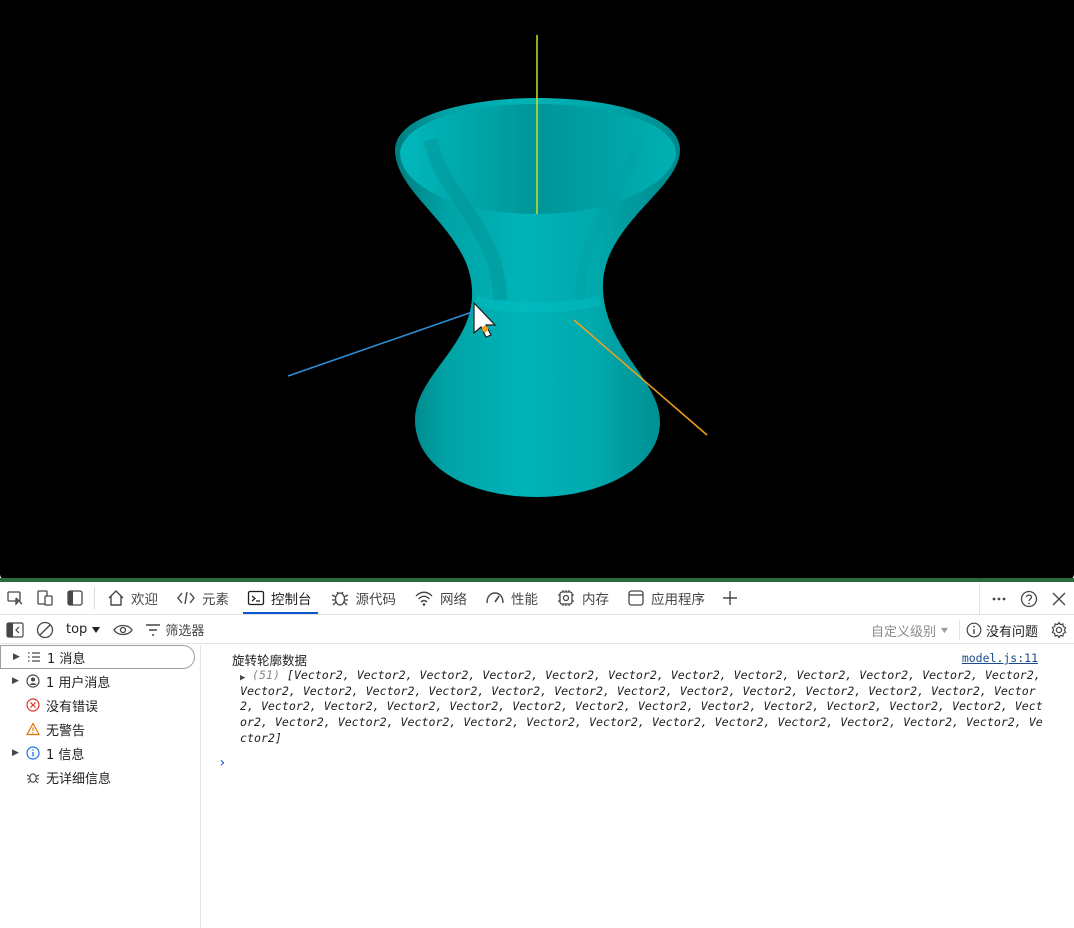  I want to click on console-prompt: ›, so click(222, 763).